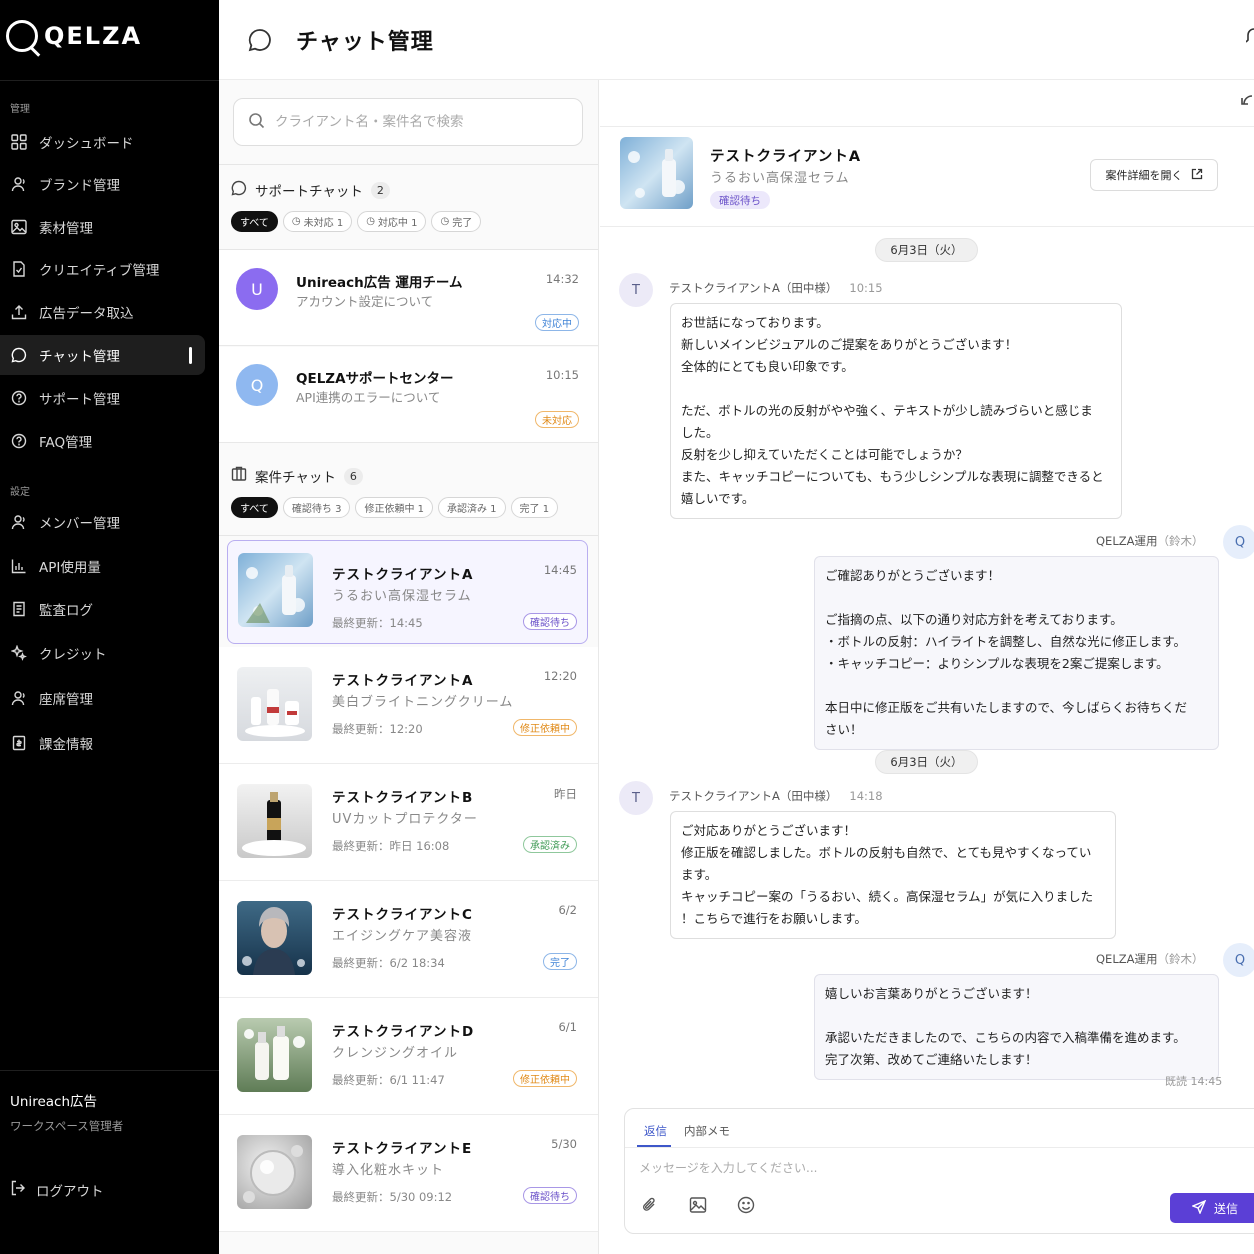  I want to click on billing-icon, so click(19, 743).